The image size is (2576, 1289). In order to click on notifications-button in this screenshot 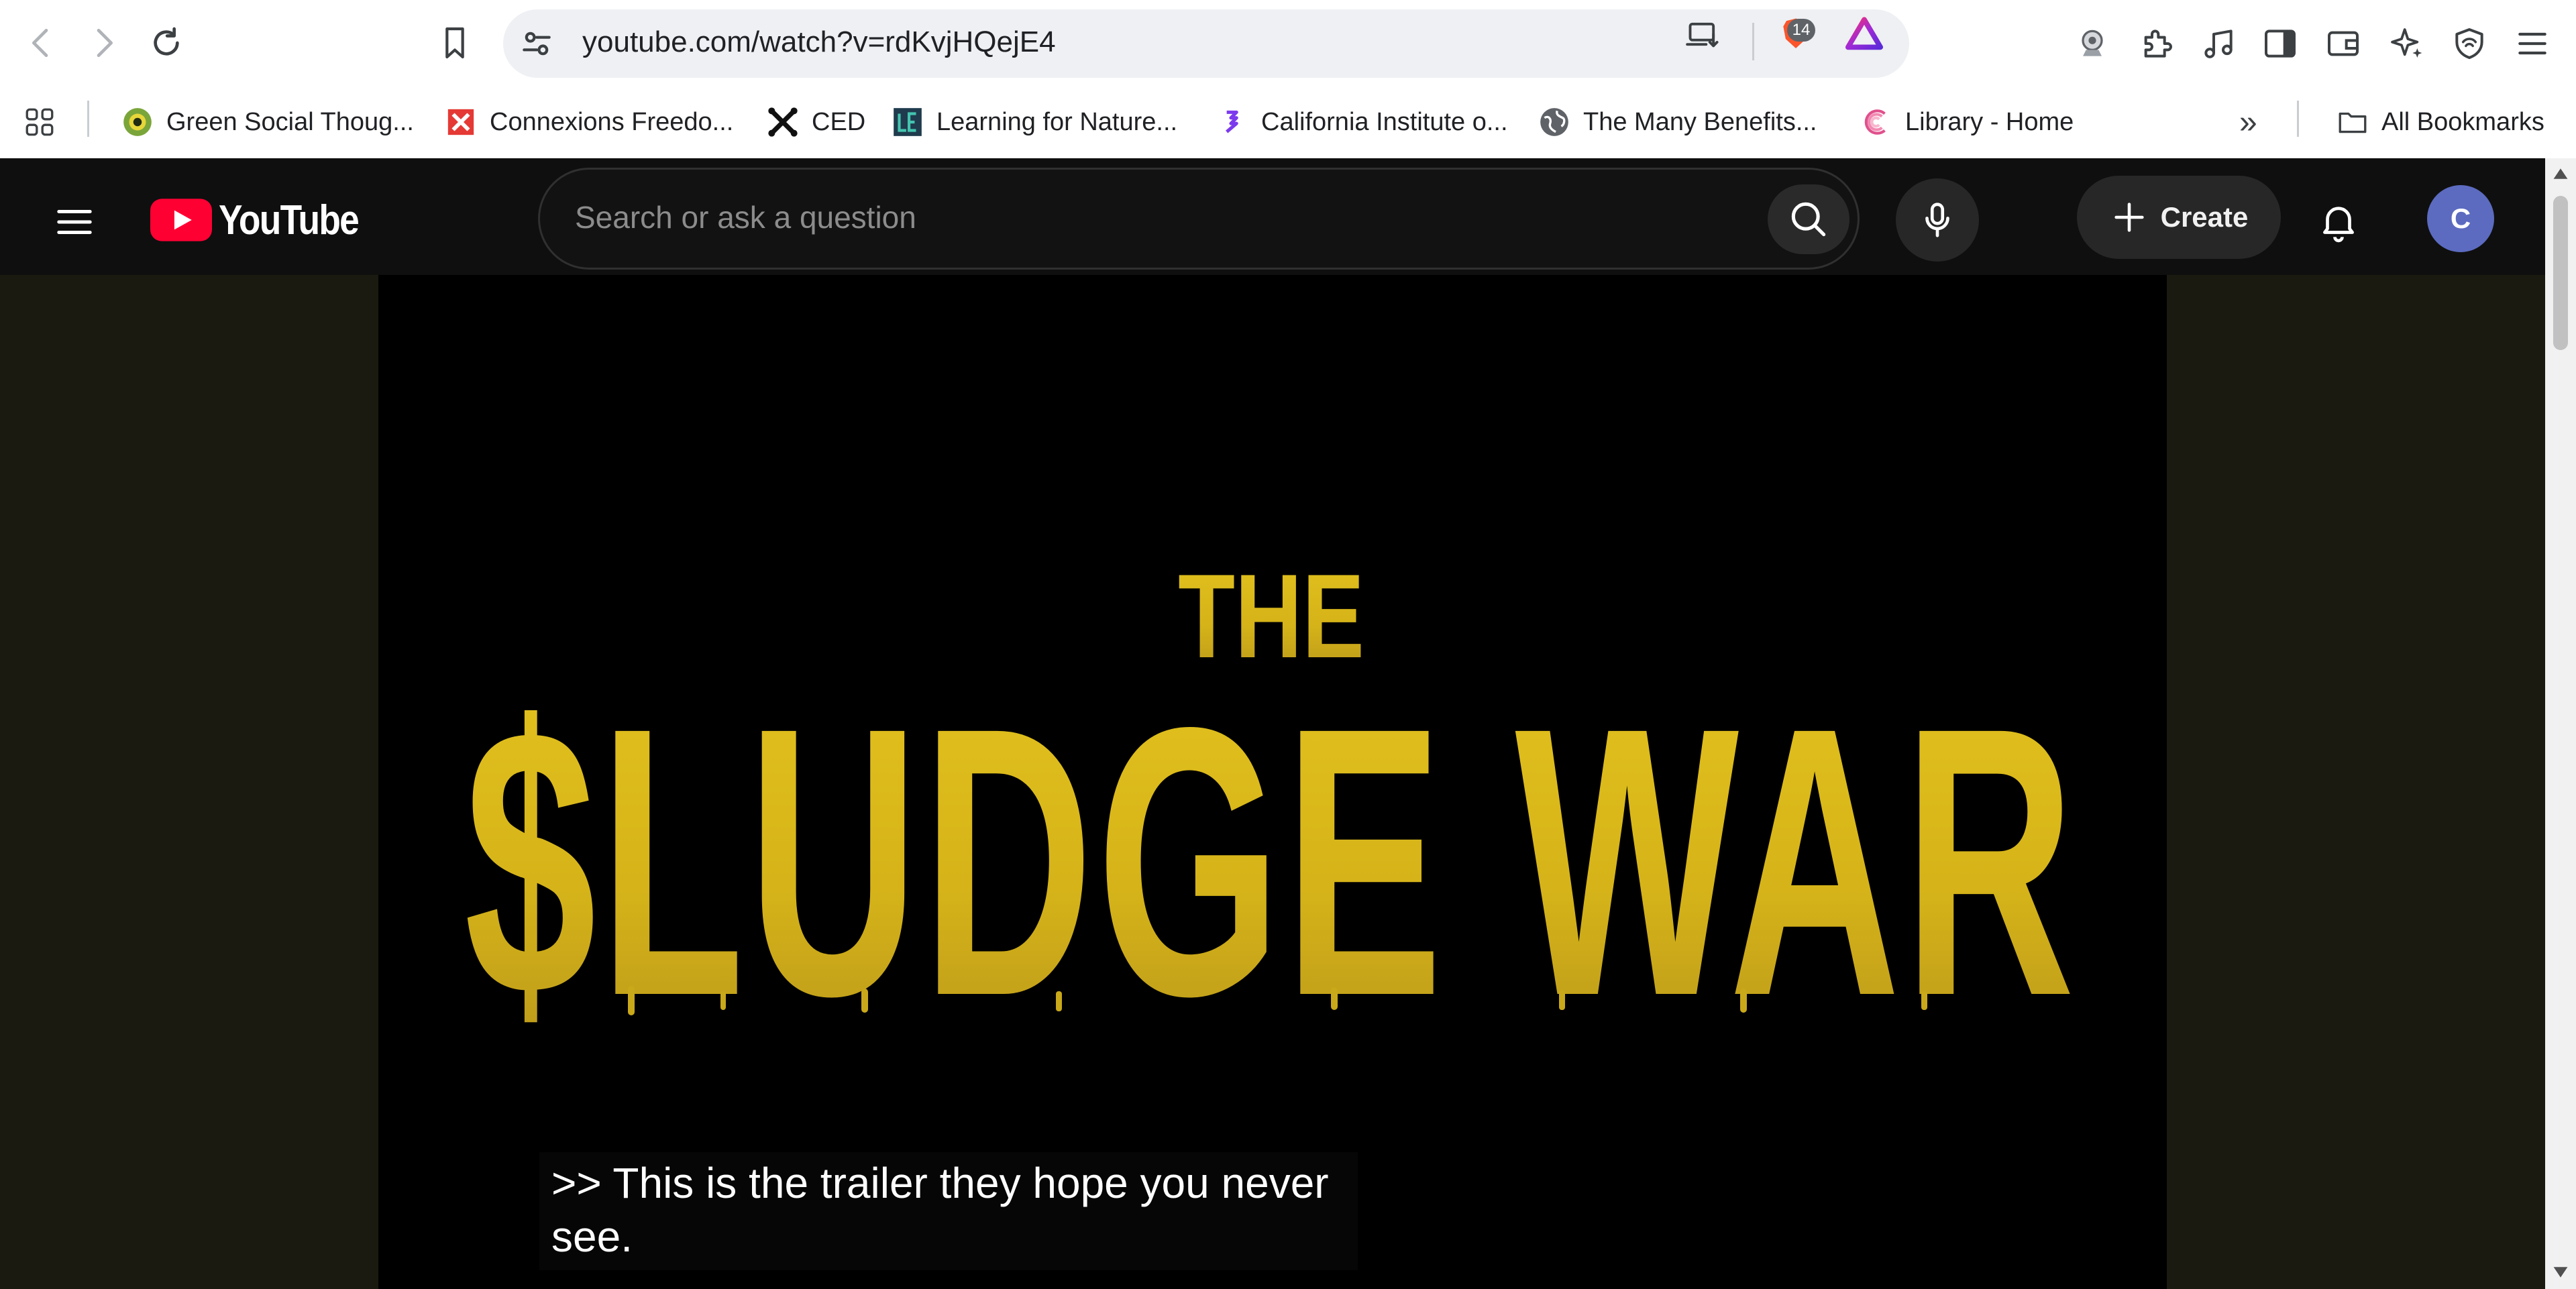, I will do `click(2338, 221)`.